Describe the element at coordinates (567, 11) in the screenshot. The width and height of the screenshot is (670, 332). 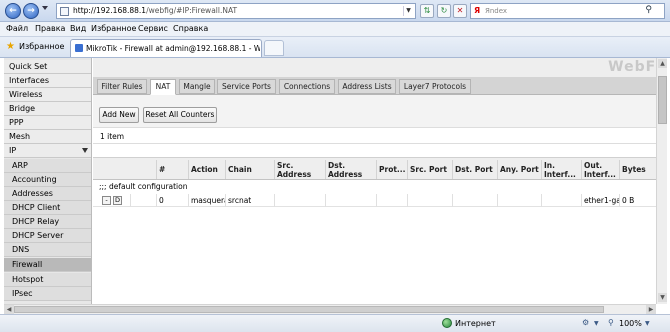
I see `search-box: Я Яndex ⚲` at that location.